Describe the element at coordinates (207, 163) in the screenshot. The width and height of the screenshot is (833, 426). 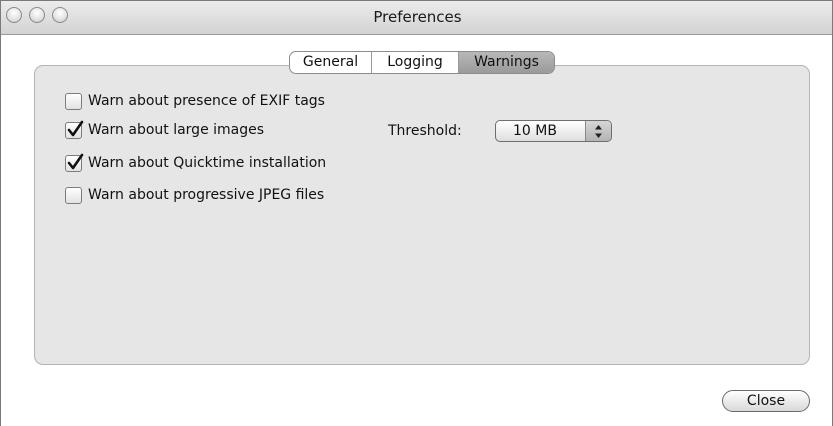
I see `quicktime-warning-label: Warn about Quicktime installation` at that location.